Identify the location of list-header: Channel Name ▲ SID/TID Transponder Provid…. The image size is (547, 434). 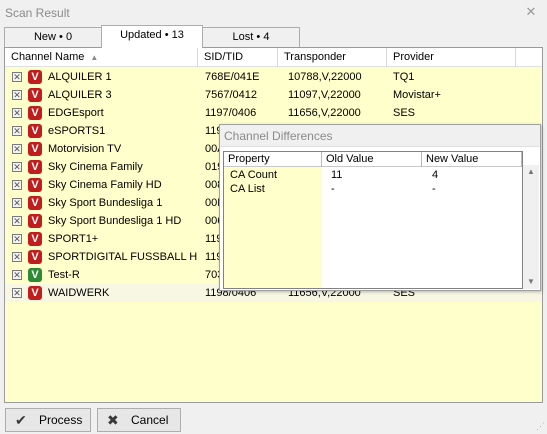
(273, 57).